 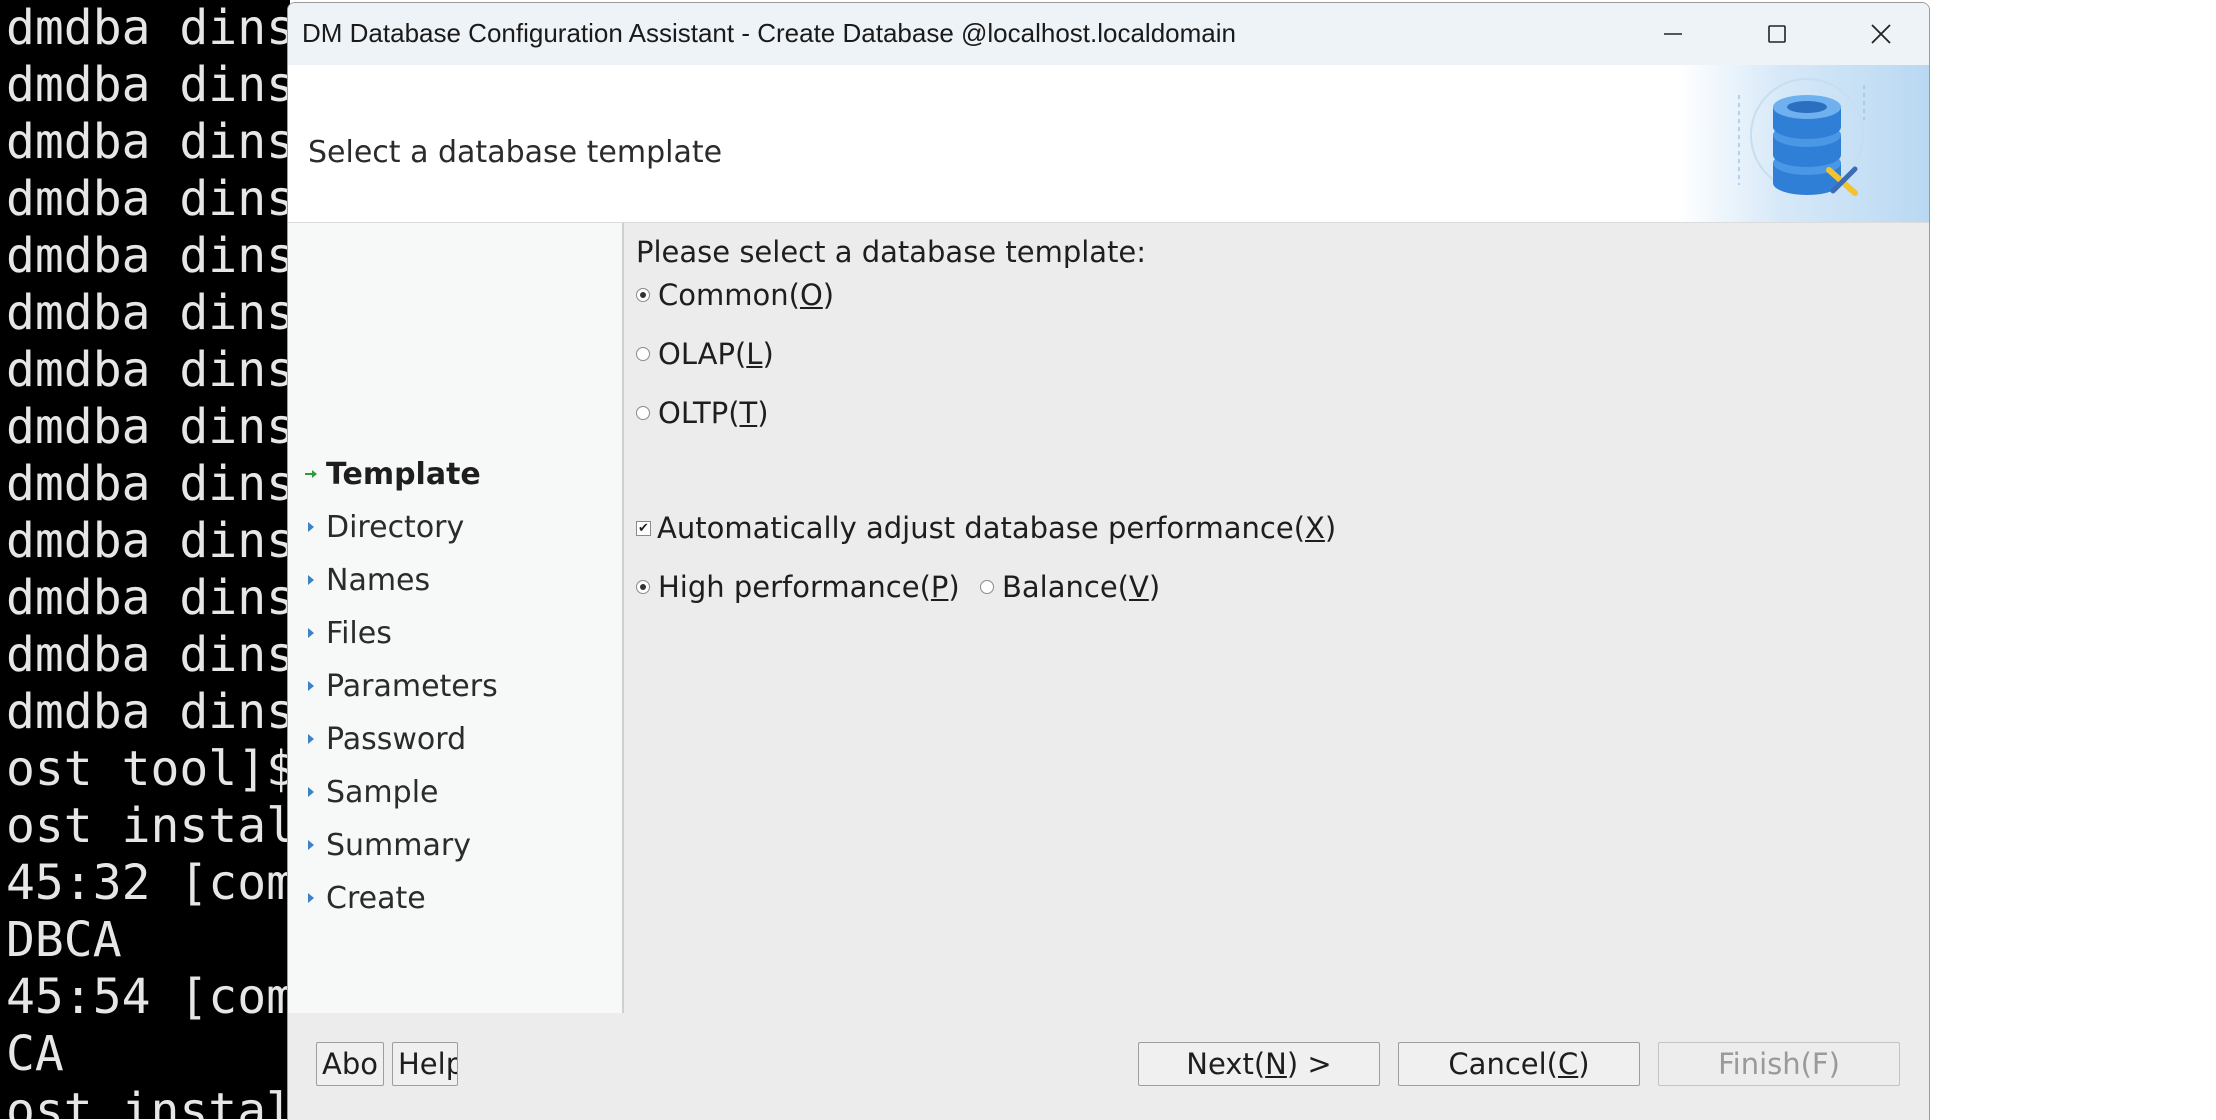 I want to click on nav-step-label: Password, so click(x=396, y=739).